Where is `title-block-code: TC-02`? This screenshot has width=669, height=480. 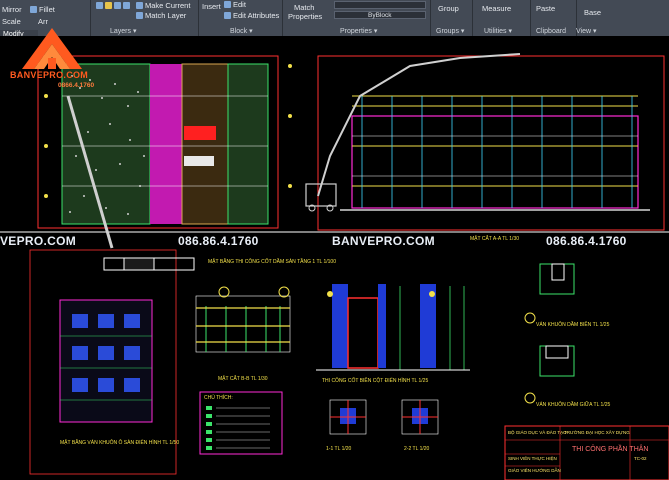
title-block-code: TC-02 is located at coordinates (640, 458).